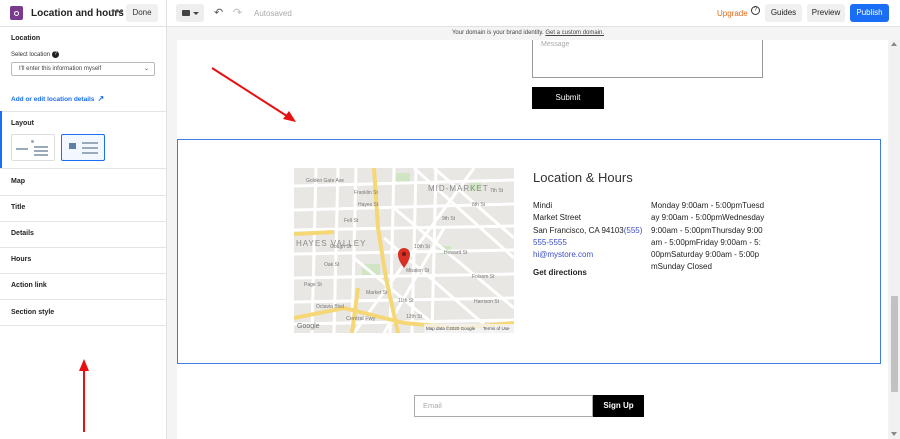 The width and height of the screenshot is (900, 439). I want to click on redo-icon: ↷, so click(237, 12).